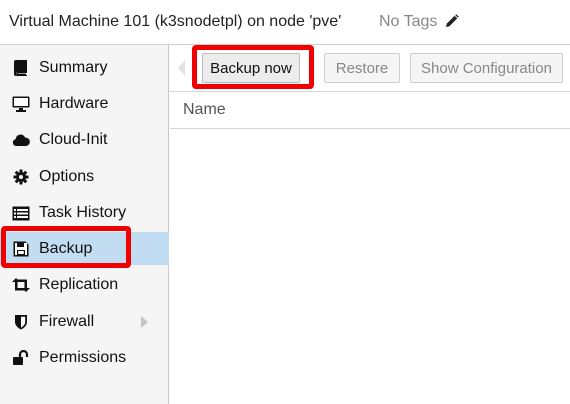 Image resolution: width=570 pixels, height=404 pixels. What do you see at coordinates (251, 68) in the screenshot?
I see `backup-now-button: Backup now` at bounding box center [251, 68].